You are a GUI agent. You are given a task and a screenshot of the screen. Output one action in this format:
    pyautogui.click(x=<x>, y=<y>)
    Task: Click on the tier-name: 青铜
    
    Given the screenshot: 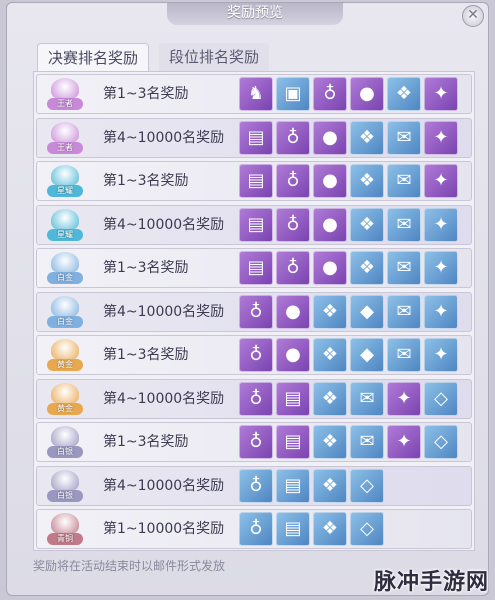 What is the action you would take?
    pyautogui.click(x=65, y=539)
    